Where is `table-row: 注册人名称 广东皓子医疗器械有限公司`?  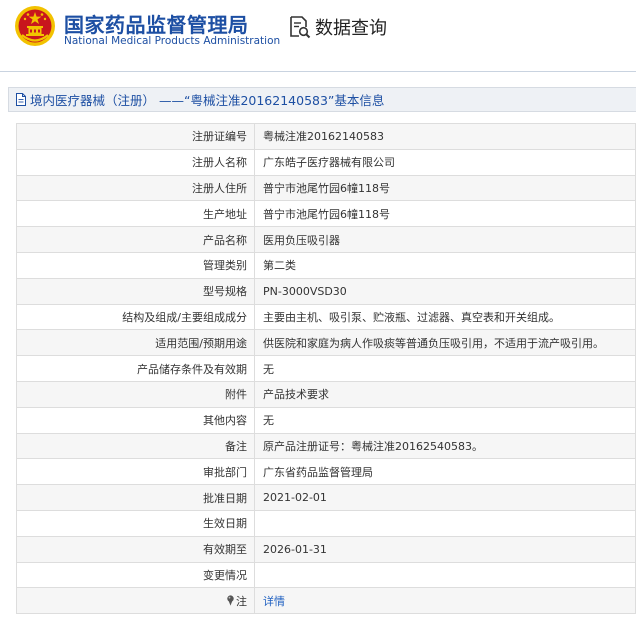 table-row: 注册人名称 广东皓子医疗器械有限公司 is located at coordinates (326, 162).